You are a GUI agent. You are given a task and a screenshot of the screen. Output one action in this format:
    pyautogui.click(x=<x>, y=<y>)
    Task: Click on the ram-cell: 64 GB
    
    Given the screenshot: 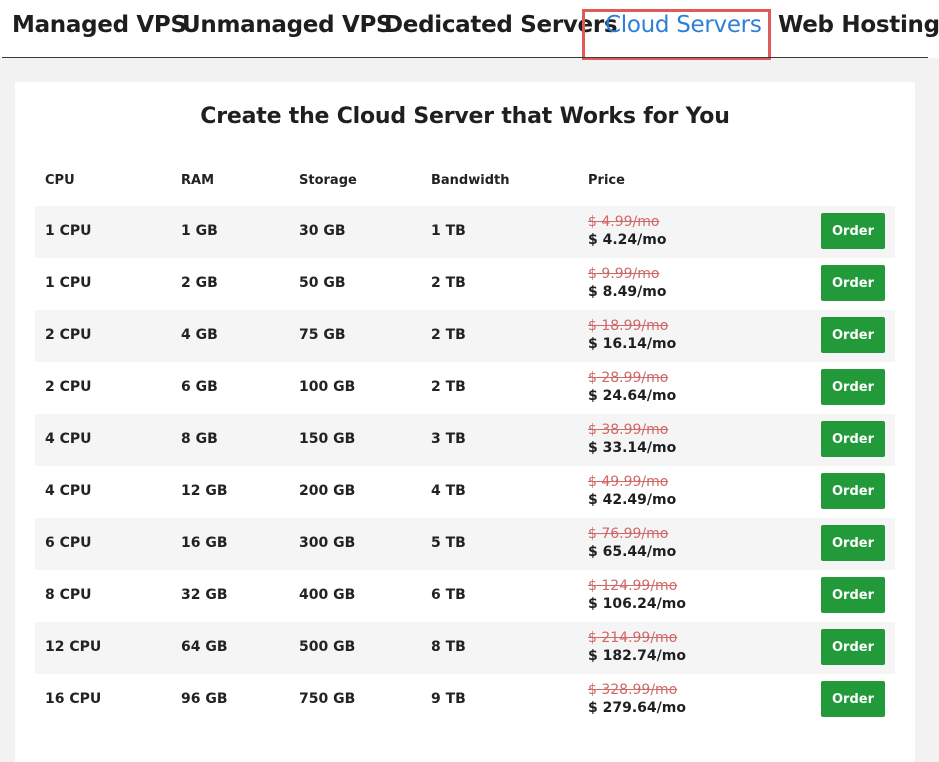 What is the action you would take?
    pyautogui.click(x=204, y=647)
    